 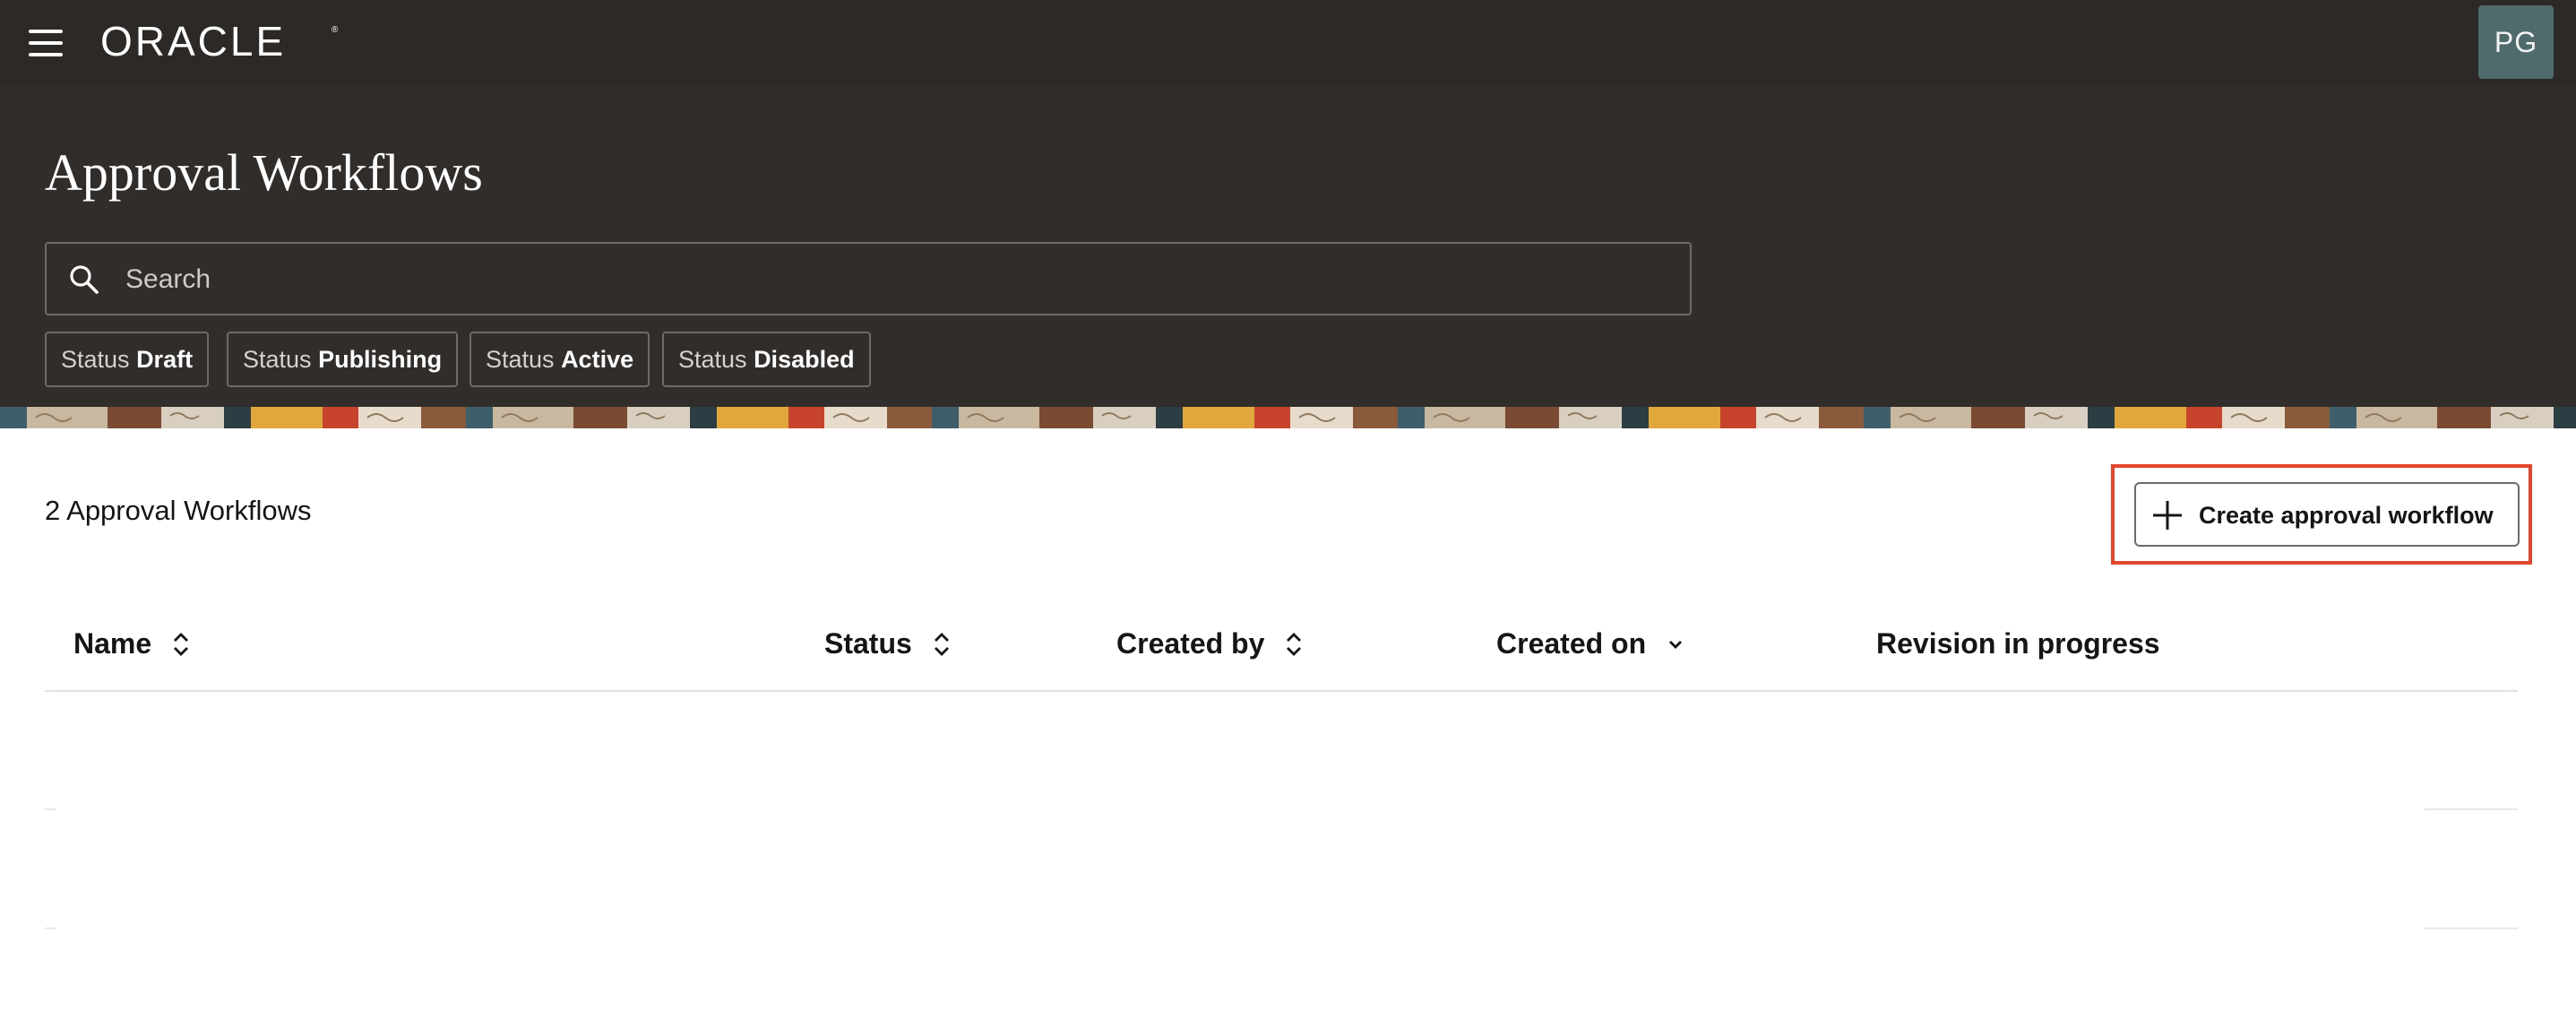 I want to click on column-header-created-on: Created on, so click(x=1590, y=643).